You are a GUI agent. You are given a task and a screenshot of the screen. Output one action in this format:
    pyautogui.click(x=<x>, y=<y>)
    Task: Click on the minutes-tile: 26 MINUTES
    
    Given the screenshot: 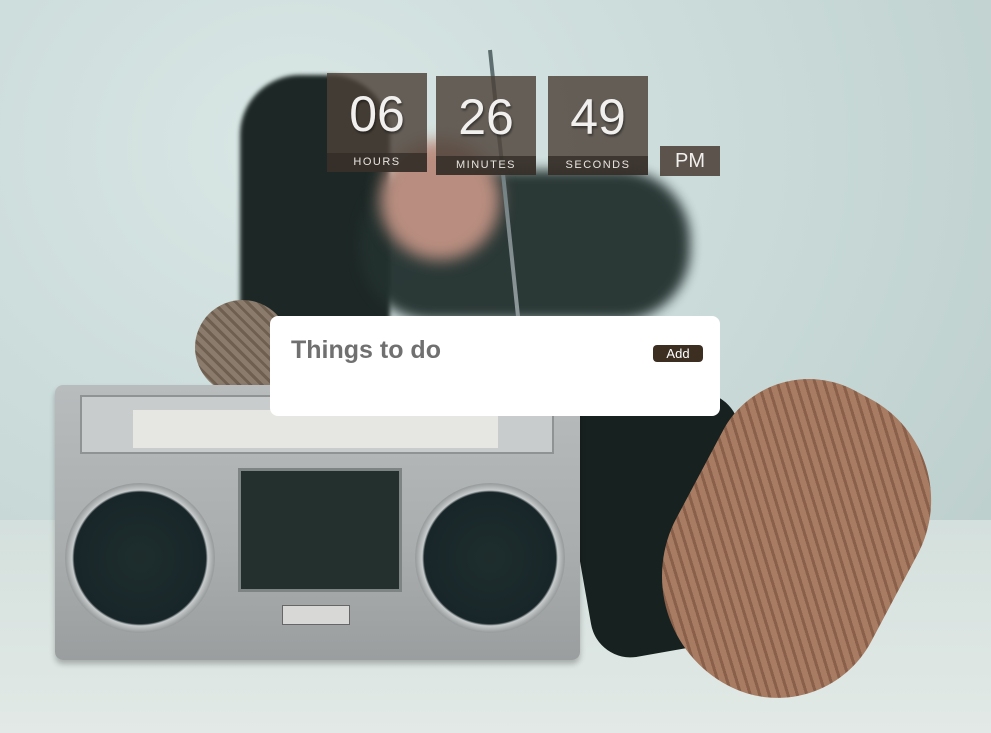 What is the action you would take?
    pyautogui.click(x=486, y=125)
    